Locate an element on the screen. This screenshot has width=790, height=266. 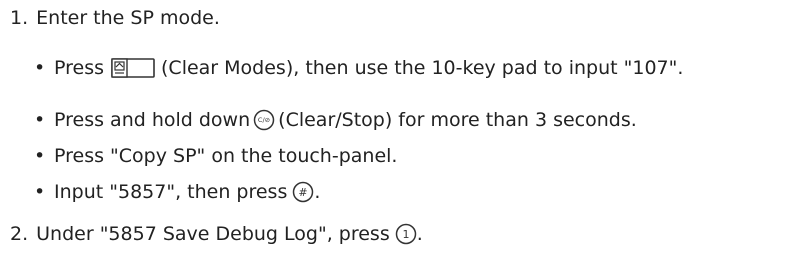
substep-4: • Input "5857", then press # . is located at coordinates (177, 192).